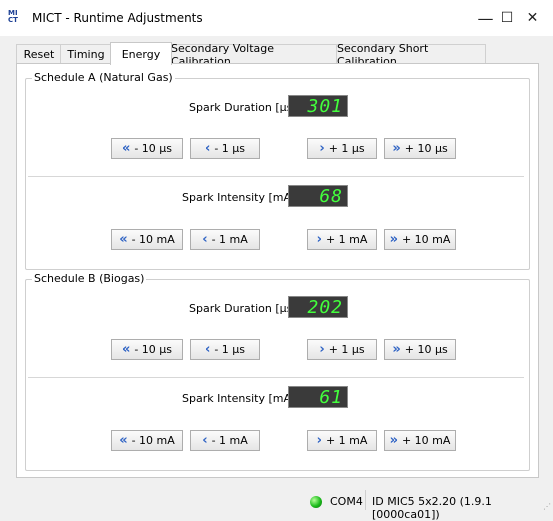  What do you see at coordinates (346, 501) in the screenshot?
I see `com-port-label: COM4` at bounding box center [346, 501].